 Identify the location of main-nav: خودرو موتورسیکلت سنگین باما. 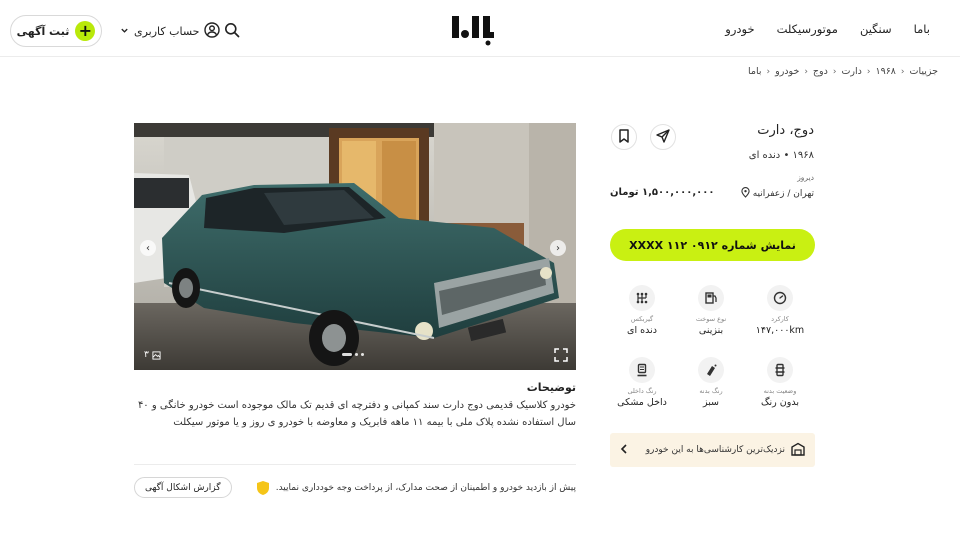
(827, 29).